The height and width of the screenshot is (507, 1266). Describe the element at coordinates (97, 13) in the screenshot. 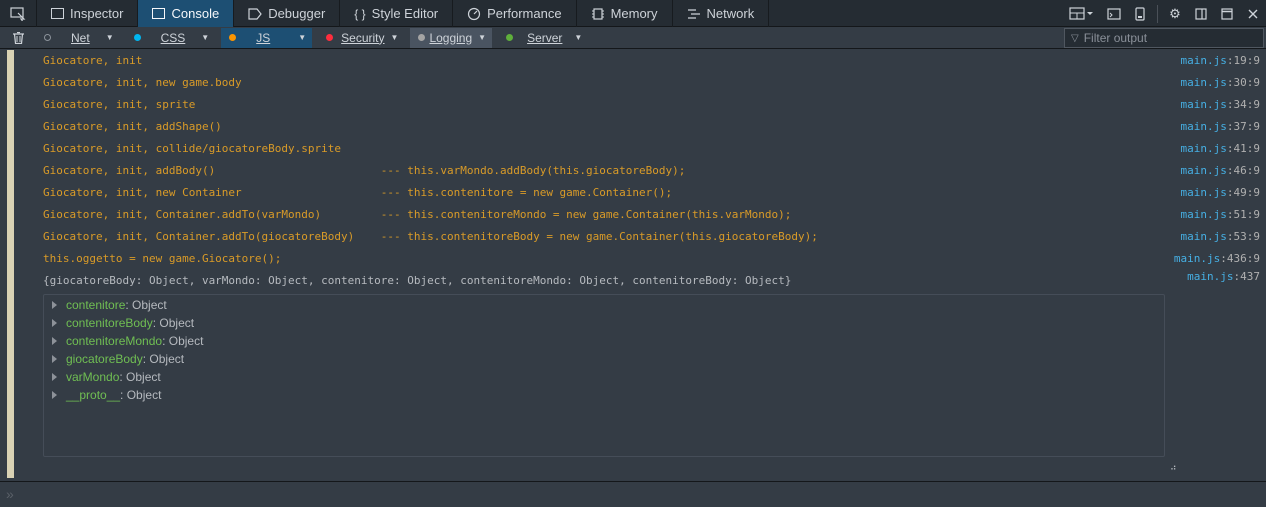

I see `tab-label: Inspector` at that location.